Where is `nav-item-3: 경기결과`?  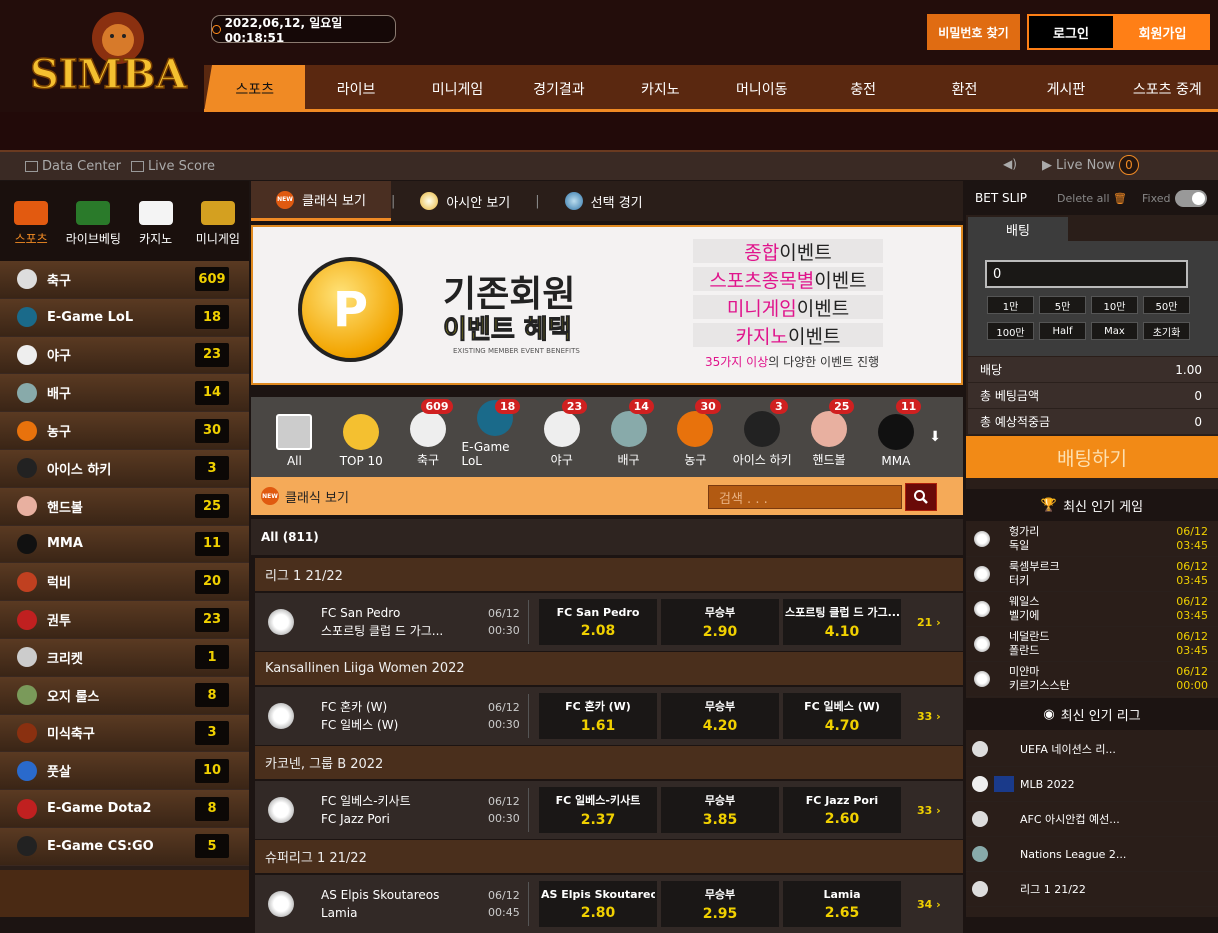 nav-item-3: 경기결과 is located at coordinates (558, 88).